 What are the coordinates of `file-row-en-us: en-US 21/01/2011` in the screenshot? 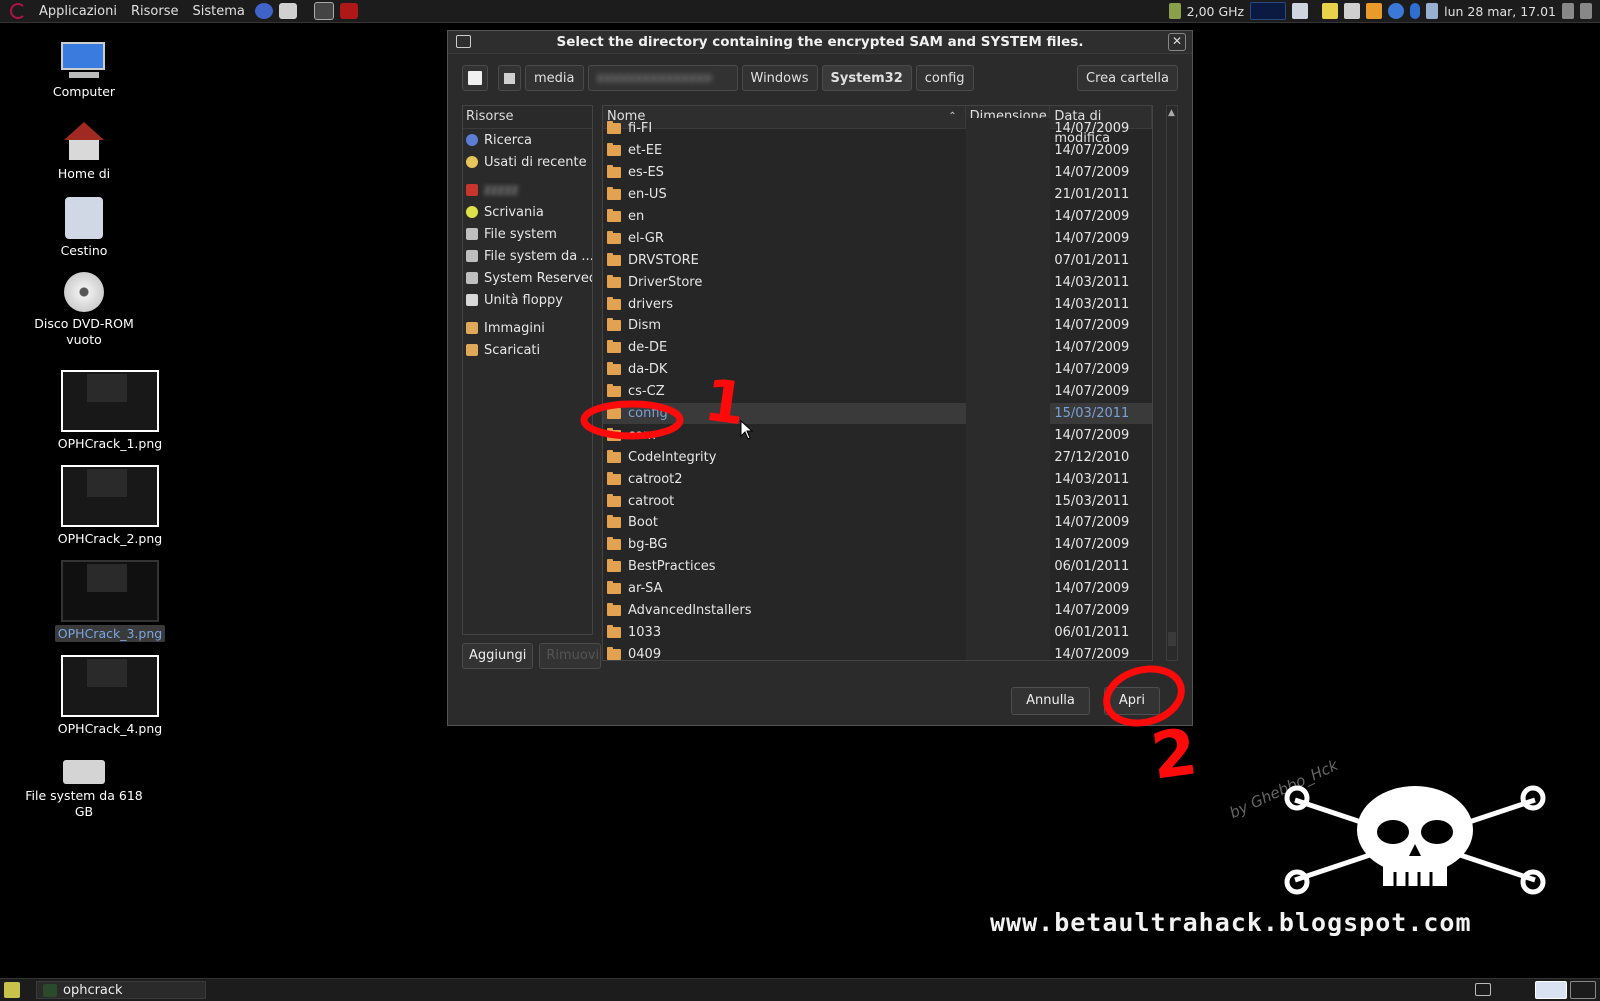 It's located at (877, 194).